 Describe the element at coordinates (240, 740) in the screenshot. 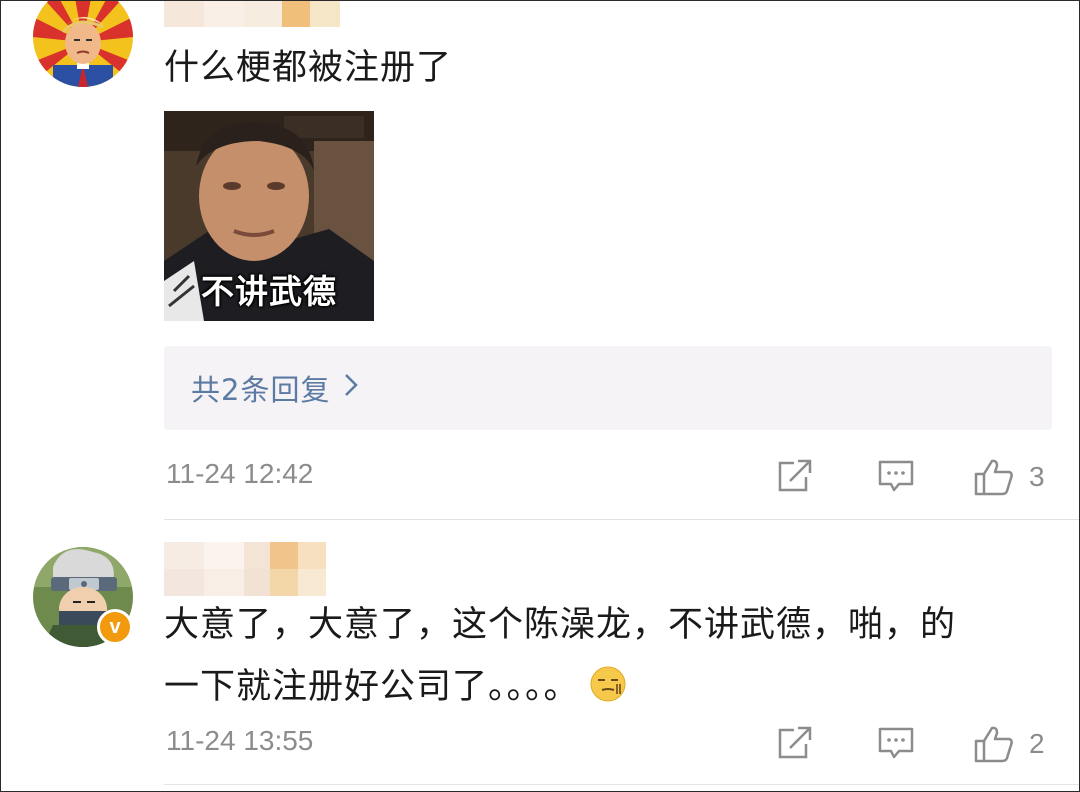

I see `timestamp: 11-24 13:55` at that location.